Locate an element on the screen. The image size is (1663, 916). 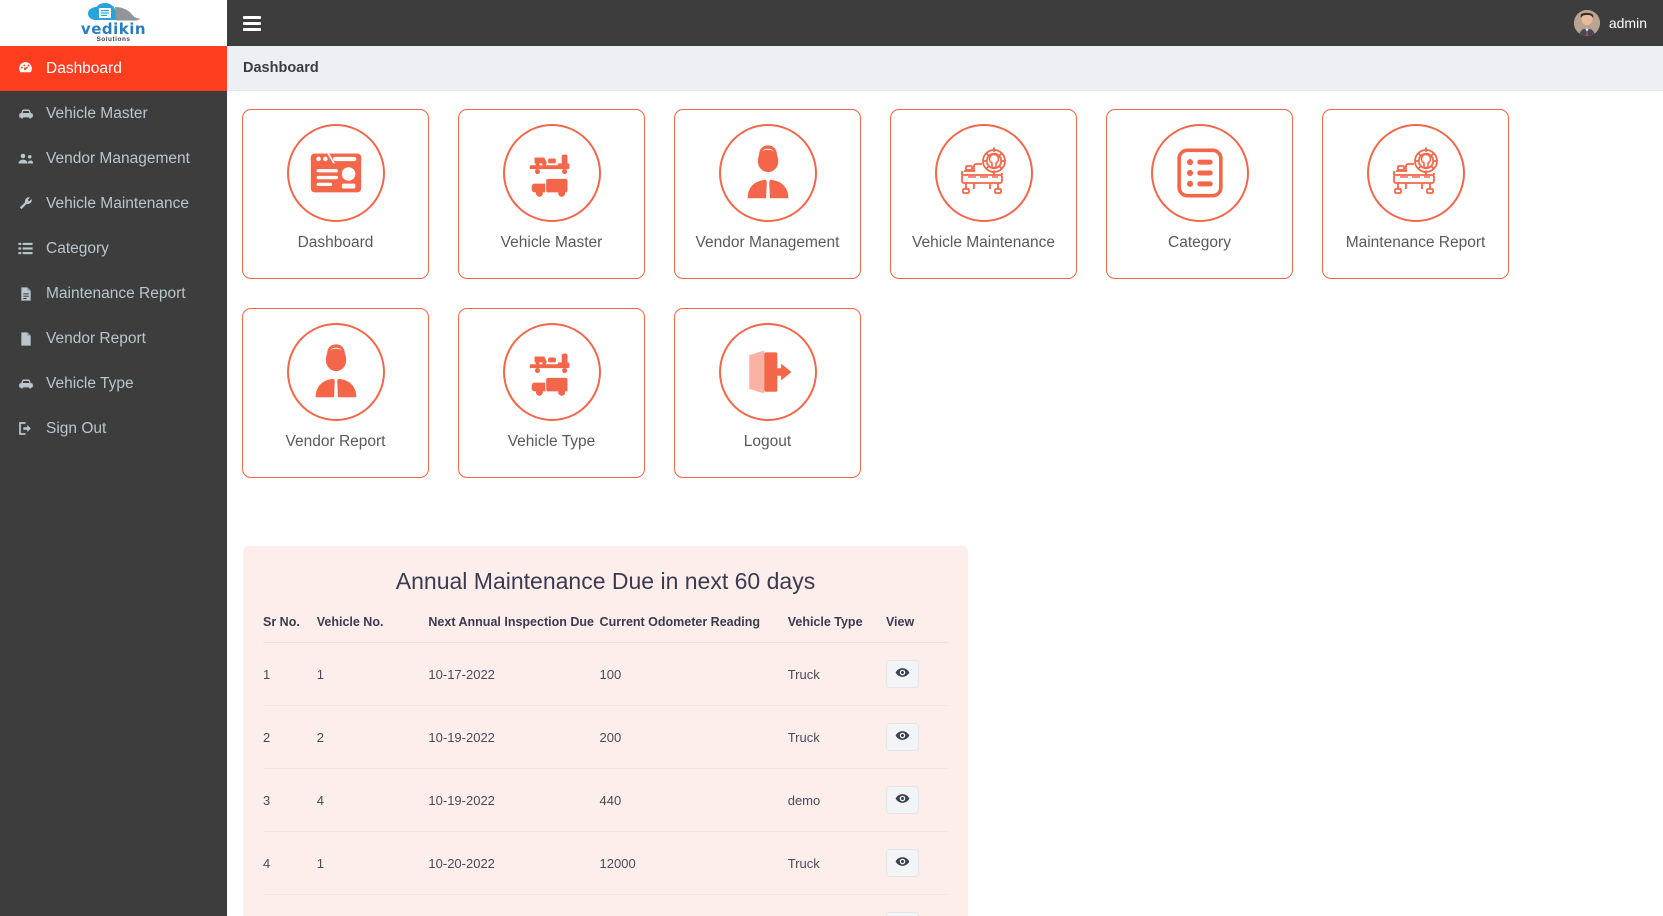
sidebar-item-vendor-report: Vendor Report is located at coordinates (113, 338).